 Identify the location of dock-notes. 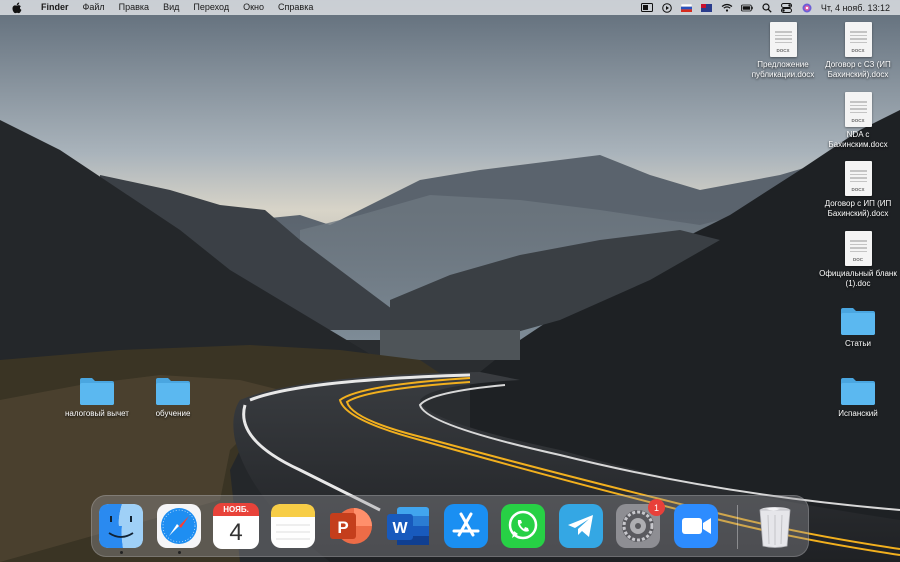
(293, 526).